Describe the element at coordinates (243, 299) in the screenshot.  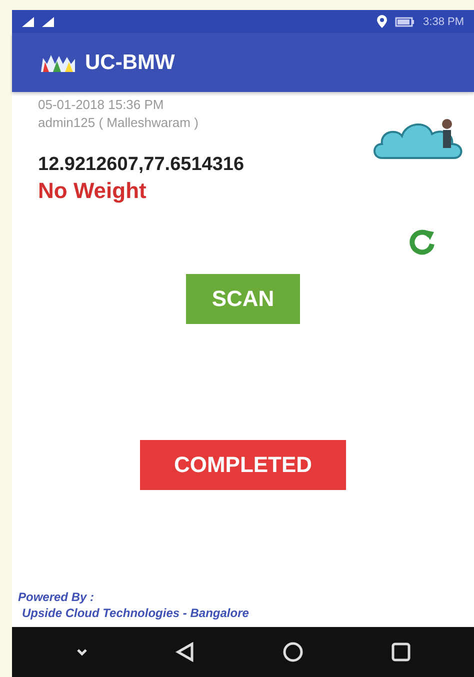
I see `scan-button: SCAN` at that location.